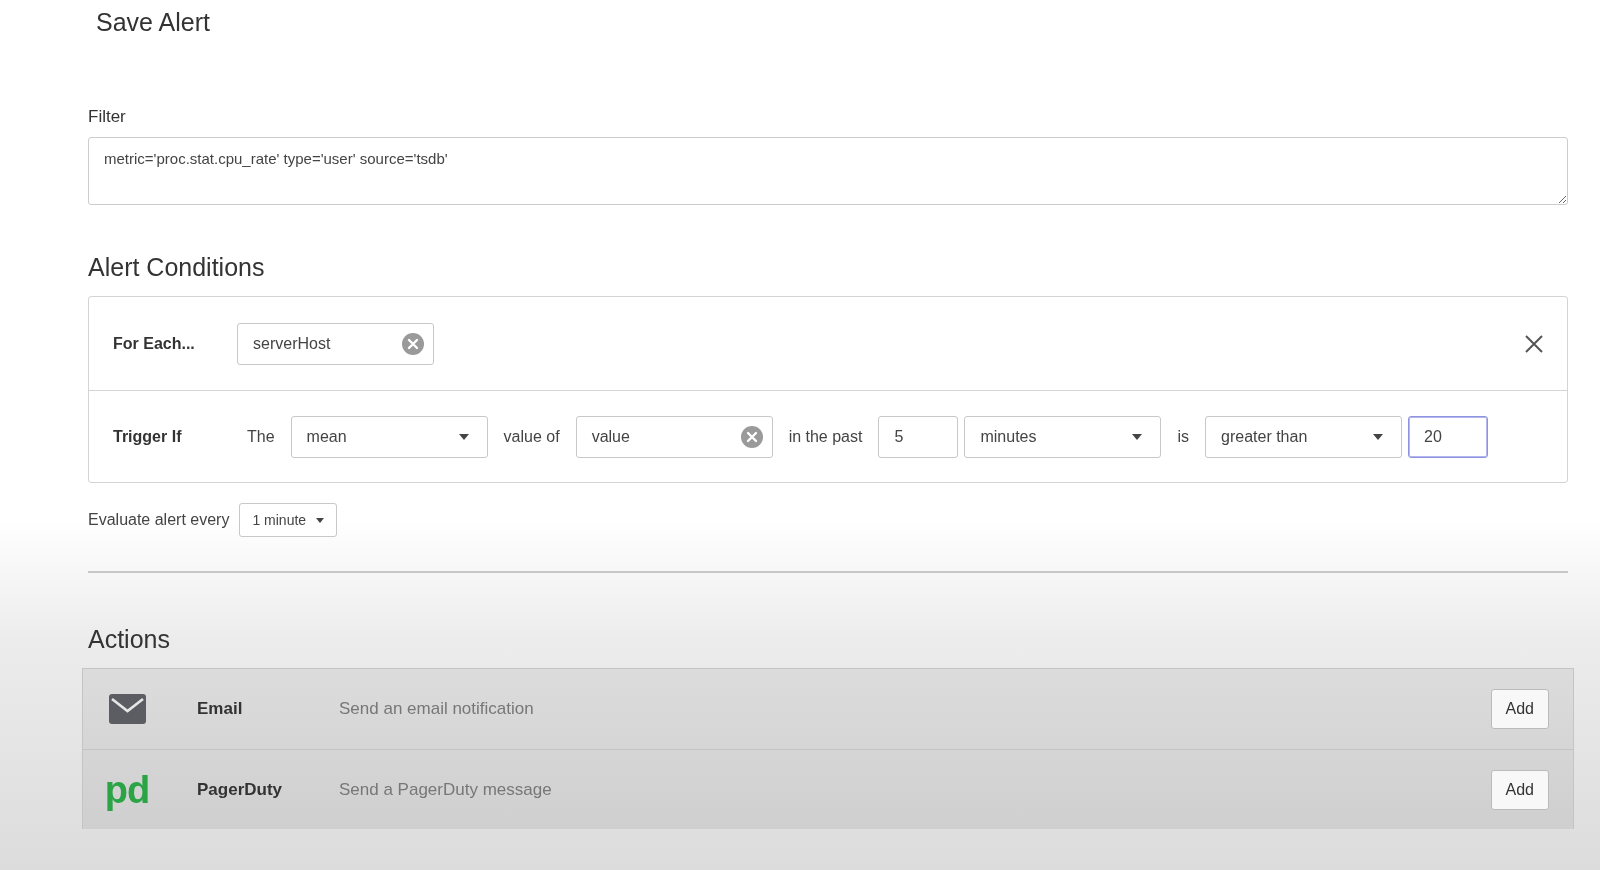 This screenshot has width=1600, height=870. Describe the element at coordinates (129, 639) in the screenshot. I see `section-heading: Actions` at that location.